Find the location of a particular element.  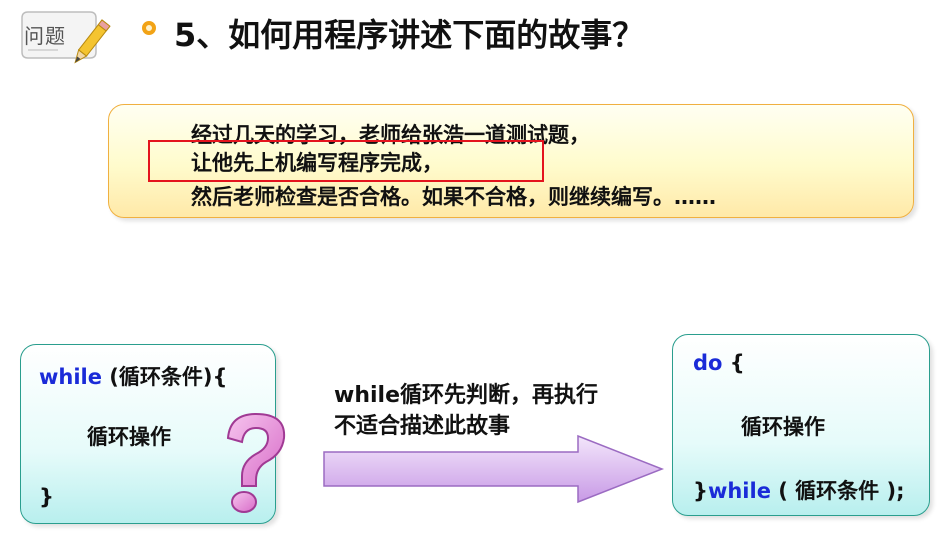

title-bullet-icon is located at coordinates (149, 28).